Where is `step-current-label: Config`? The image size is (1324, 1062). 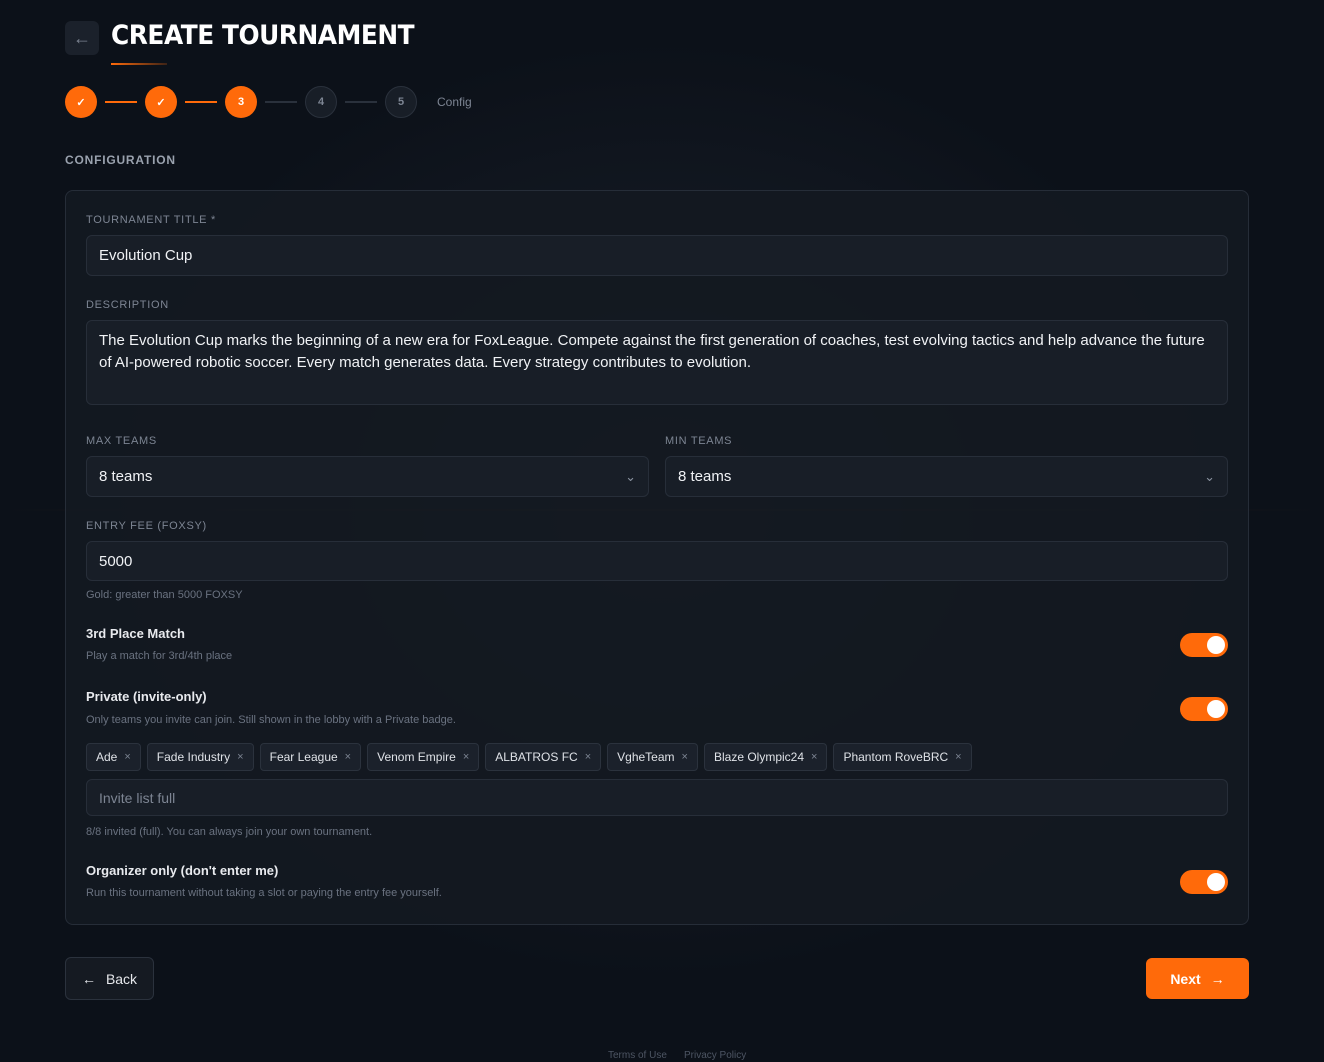
step-current-label: Config is located at coordinates (454, 102).